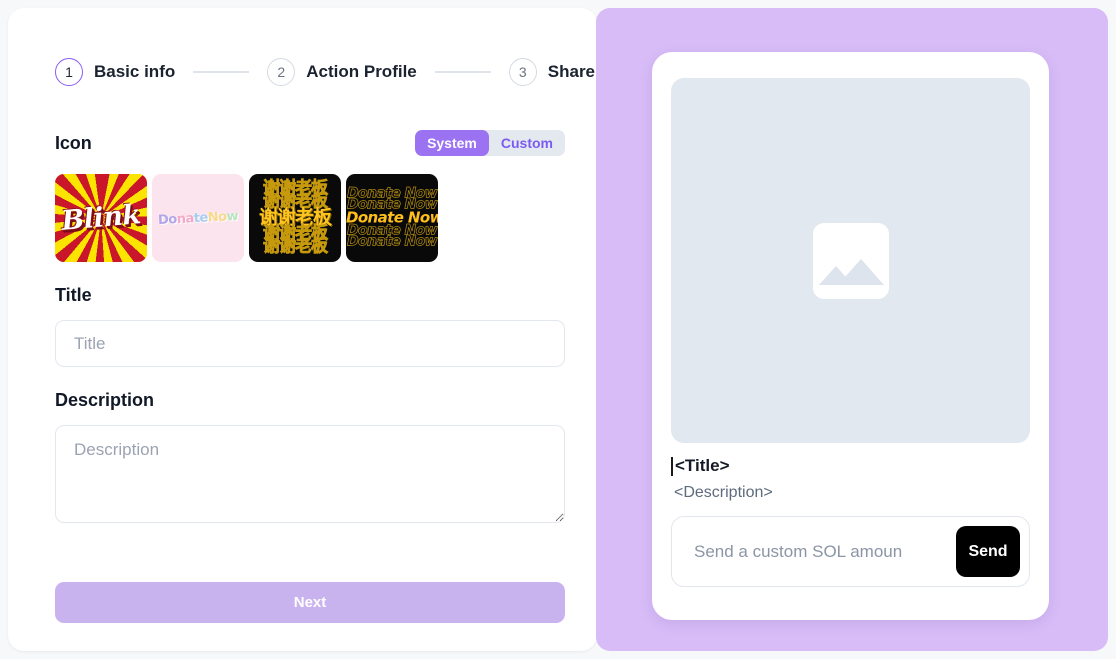 Image resolution: width=1116 pixels, height=659 pixels. I want to click on stepper: 1 Basic info 2 Action Profile 3 Share, so click(325, 72).